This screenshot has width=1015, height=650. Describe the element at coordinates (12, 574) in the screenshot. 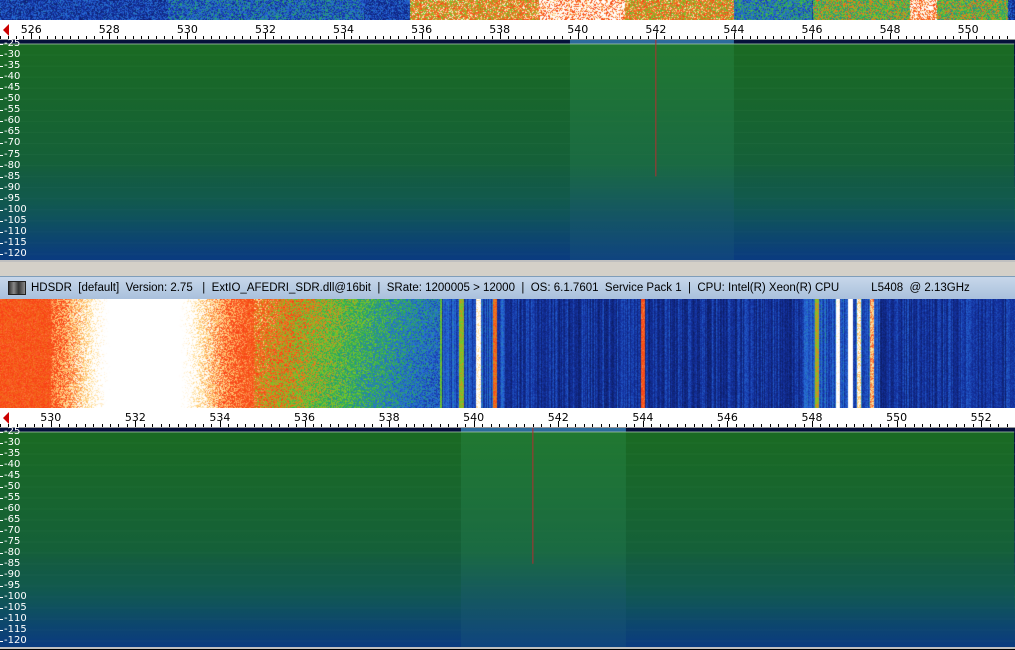

I see `db-label: -90` at that location.